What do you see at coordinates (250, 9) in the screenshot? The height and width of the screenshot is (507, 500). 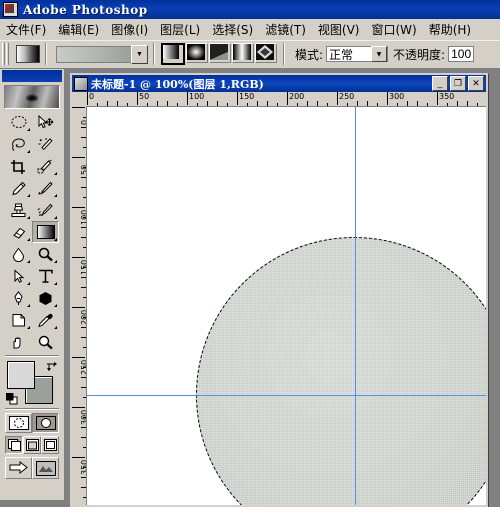 I see `application-title-bar: Adobe Photoshop` at bounding box center [250, 9].